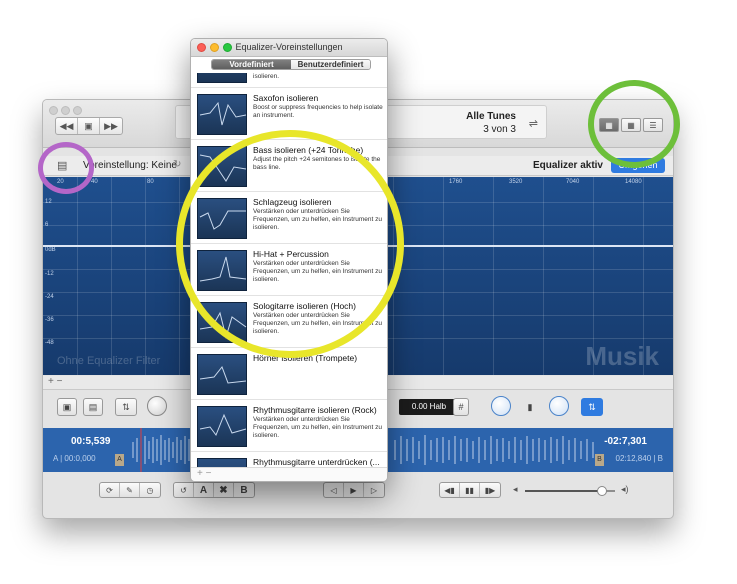 Image resolution: width=737 pixels, height=584 pixels. What do you see at coordinates (315, 410) in the screenshot?
I see `preset-title: Rhythmusgitarre isolieren (Rock)` at bounding box center [315, 410].